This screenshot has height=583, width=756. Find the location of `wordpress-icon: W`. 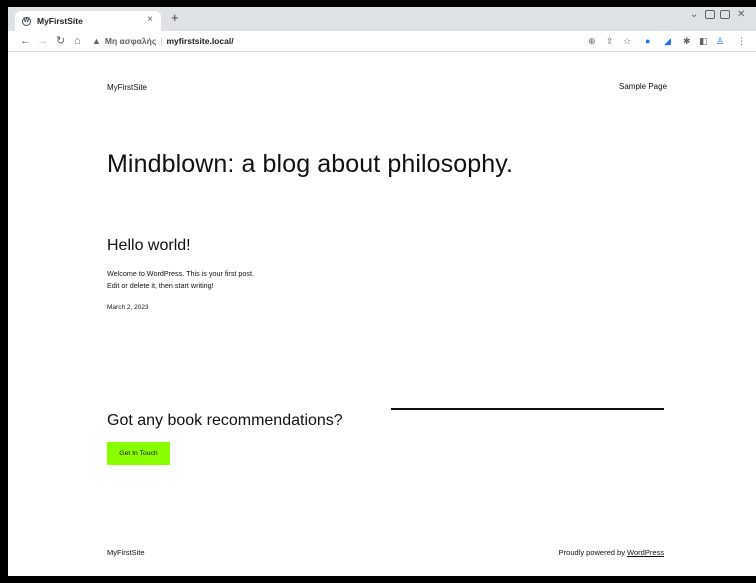

wordpress-icon: W is located at coordinates (26, 21).